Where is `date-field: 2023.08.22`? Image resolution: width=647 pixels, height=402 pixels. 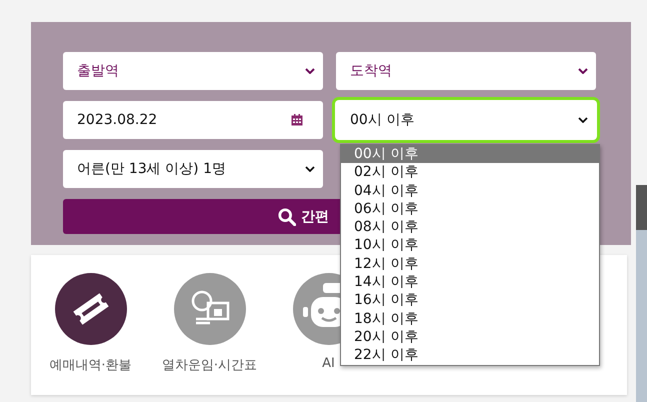
date-field: 2023.08.22 is located at coordinates (193, 120).